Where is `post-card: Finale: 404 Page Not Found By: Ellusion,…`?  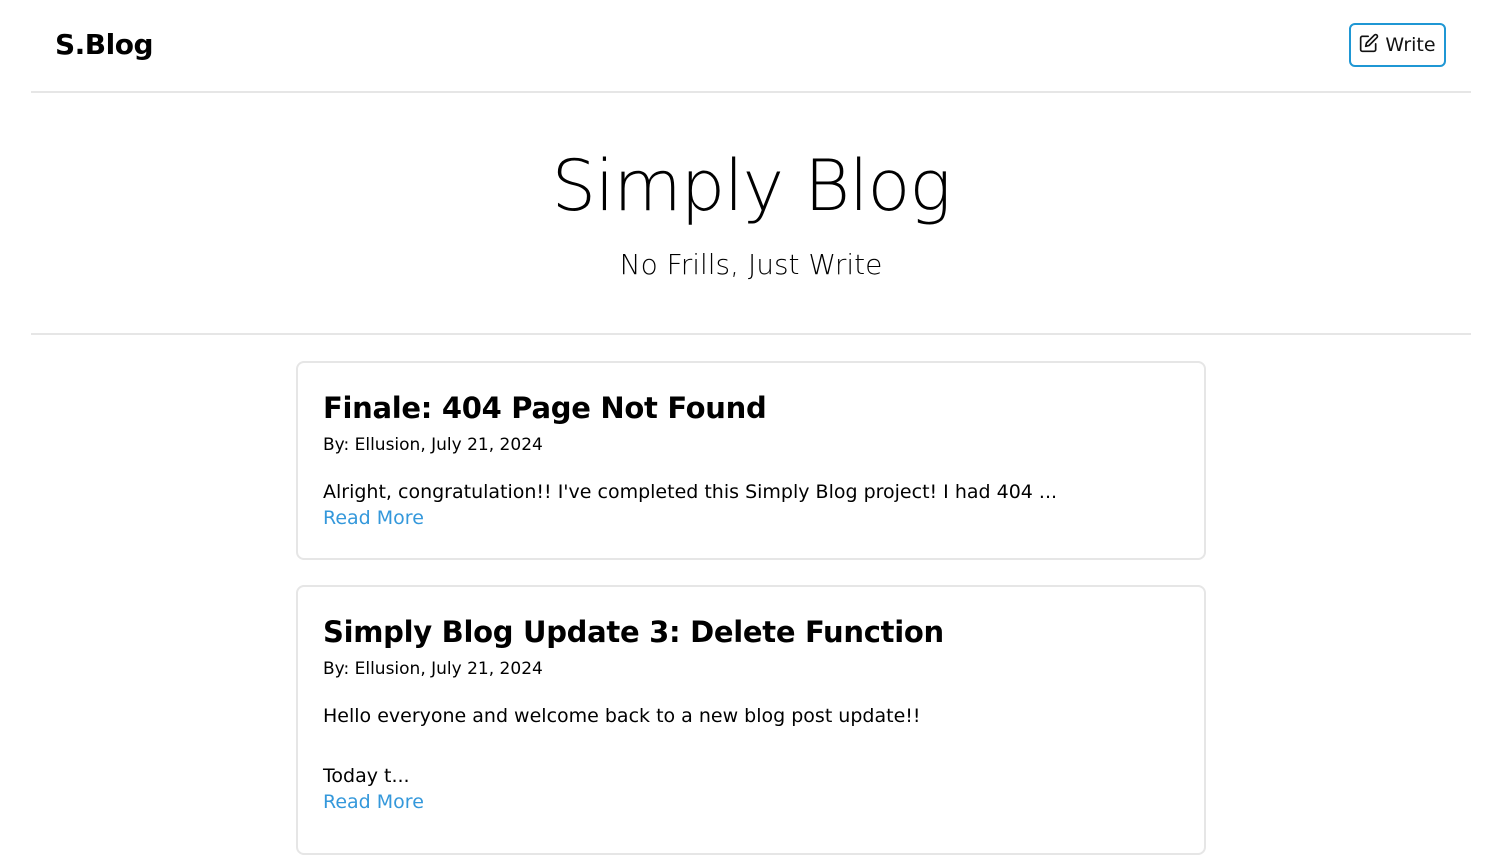
post-card: Finale: 404 Page Not Found By: Ellusion,… is located at coordinates (751, 460).